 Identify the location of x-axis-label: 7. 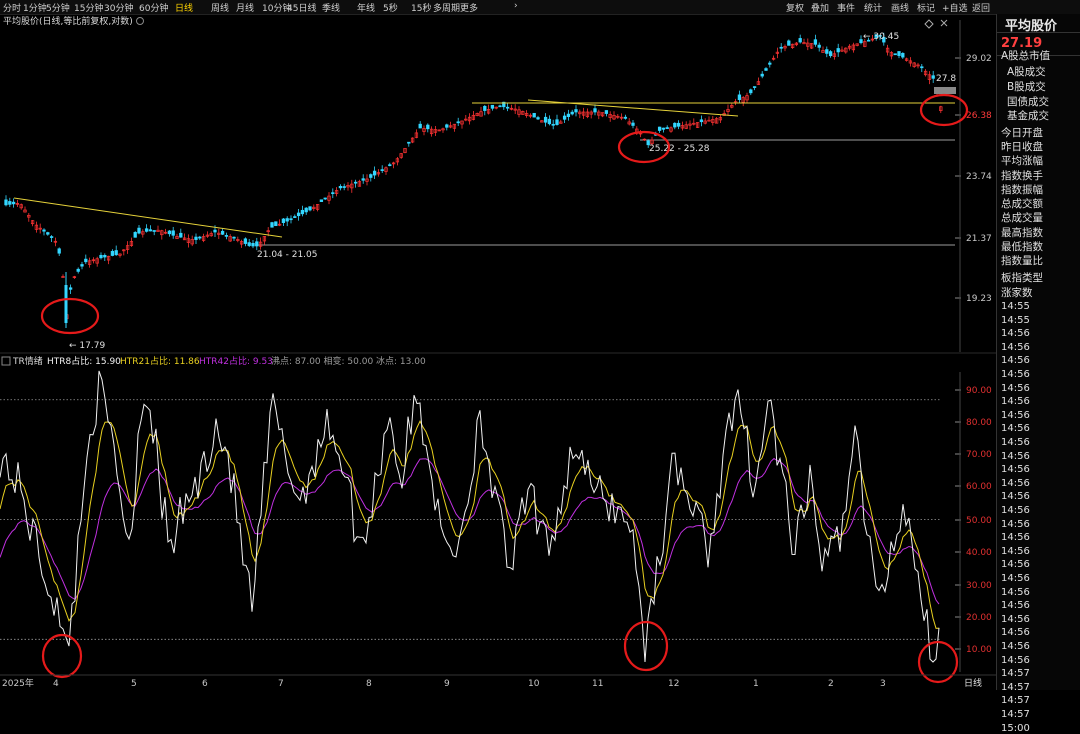
(281, 684).